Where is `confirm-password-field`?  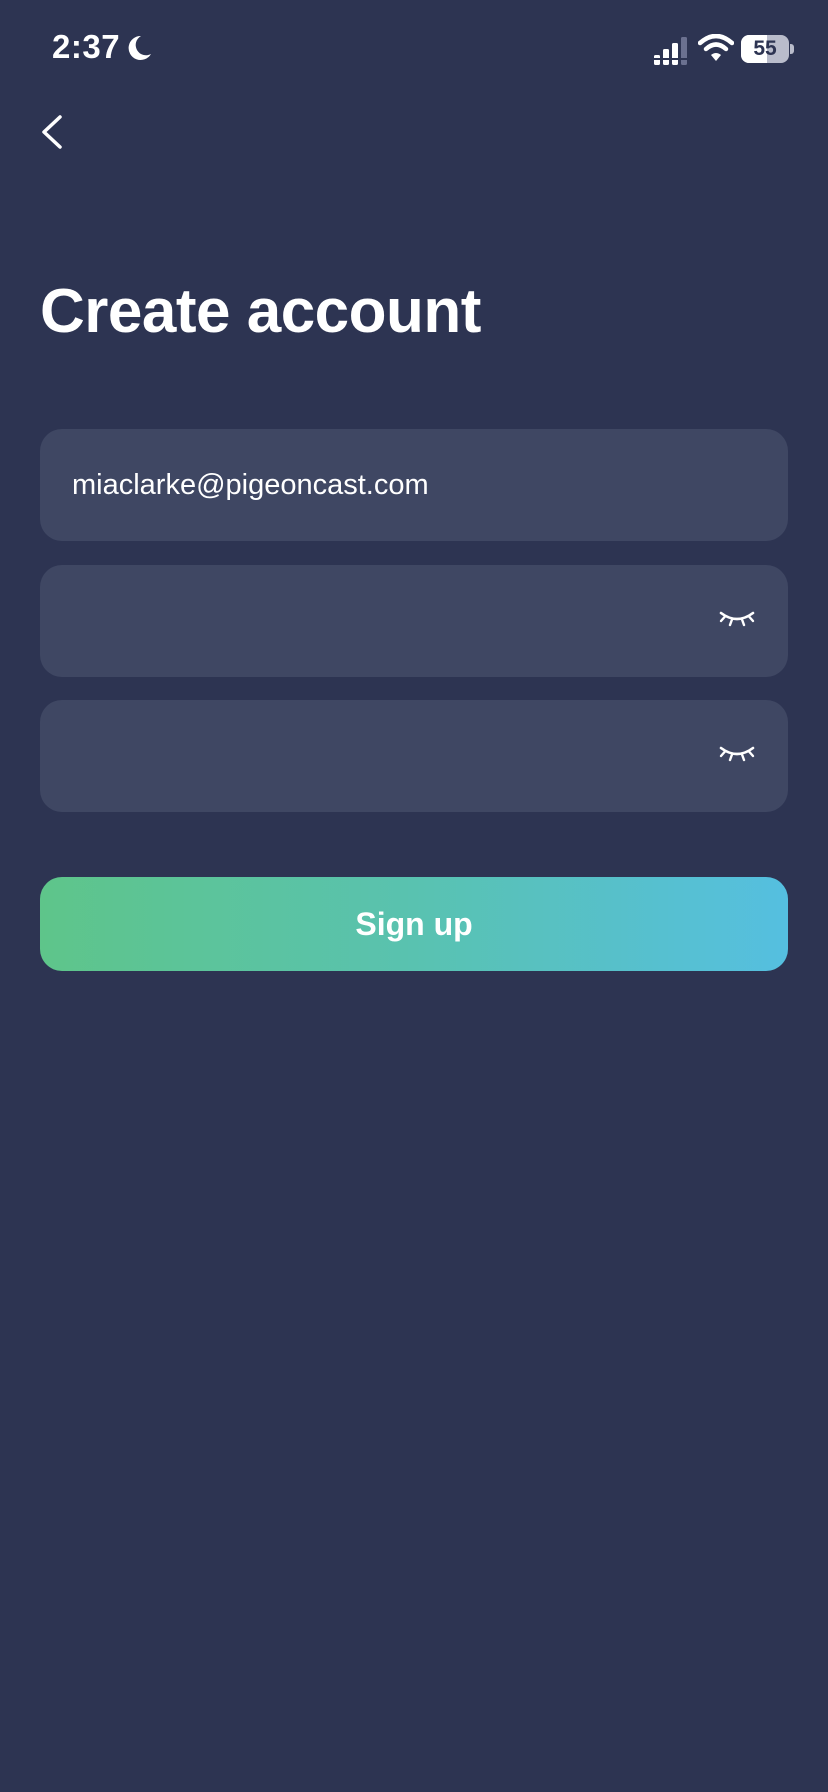
confirm-password-field is located at coordinates (414, 756).